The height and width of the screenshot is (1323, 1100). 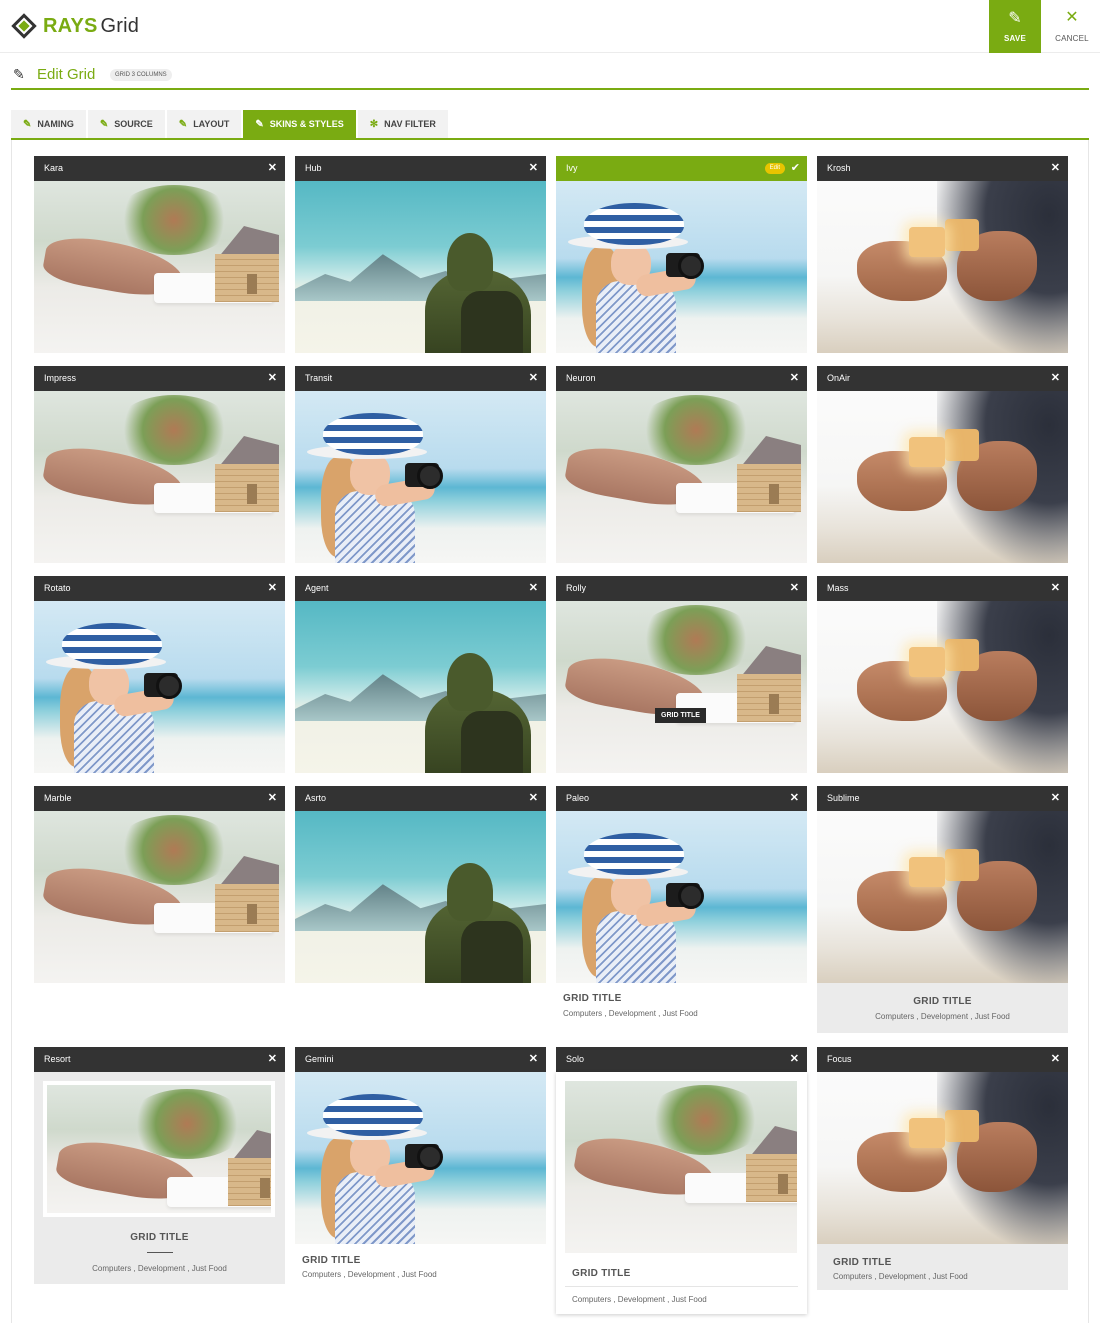 What do you see at coordinates (57, 588) in the screenshot?
I see `skin-name: Rotato` at bounding box center [57, 588].